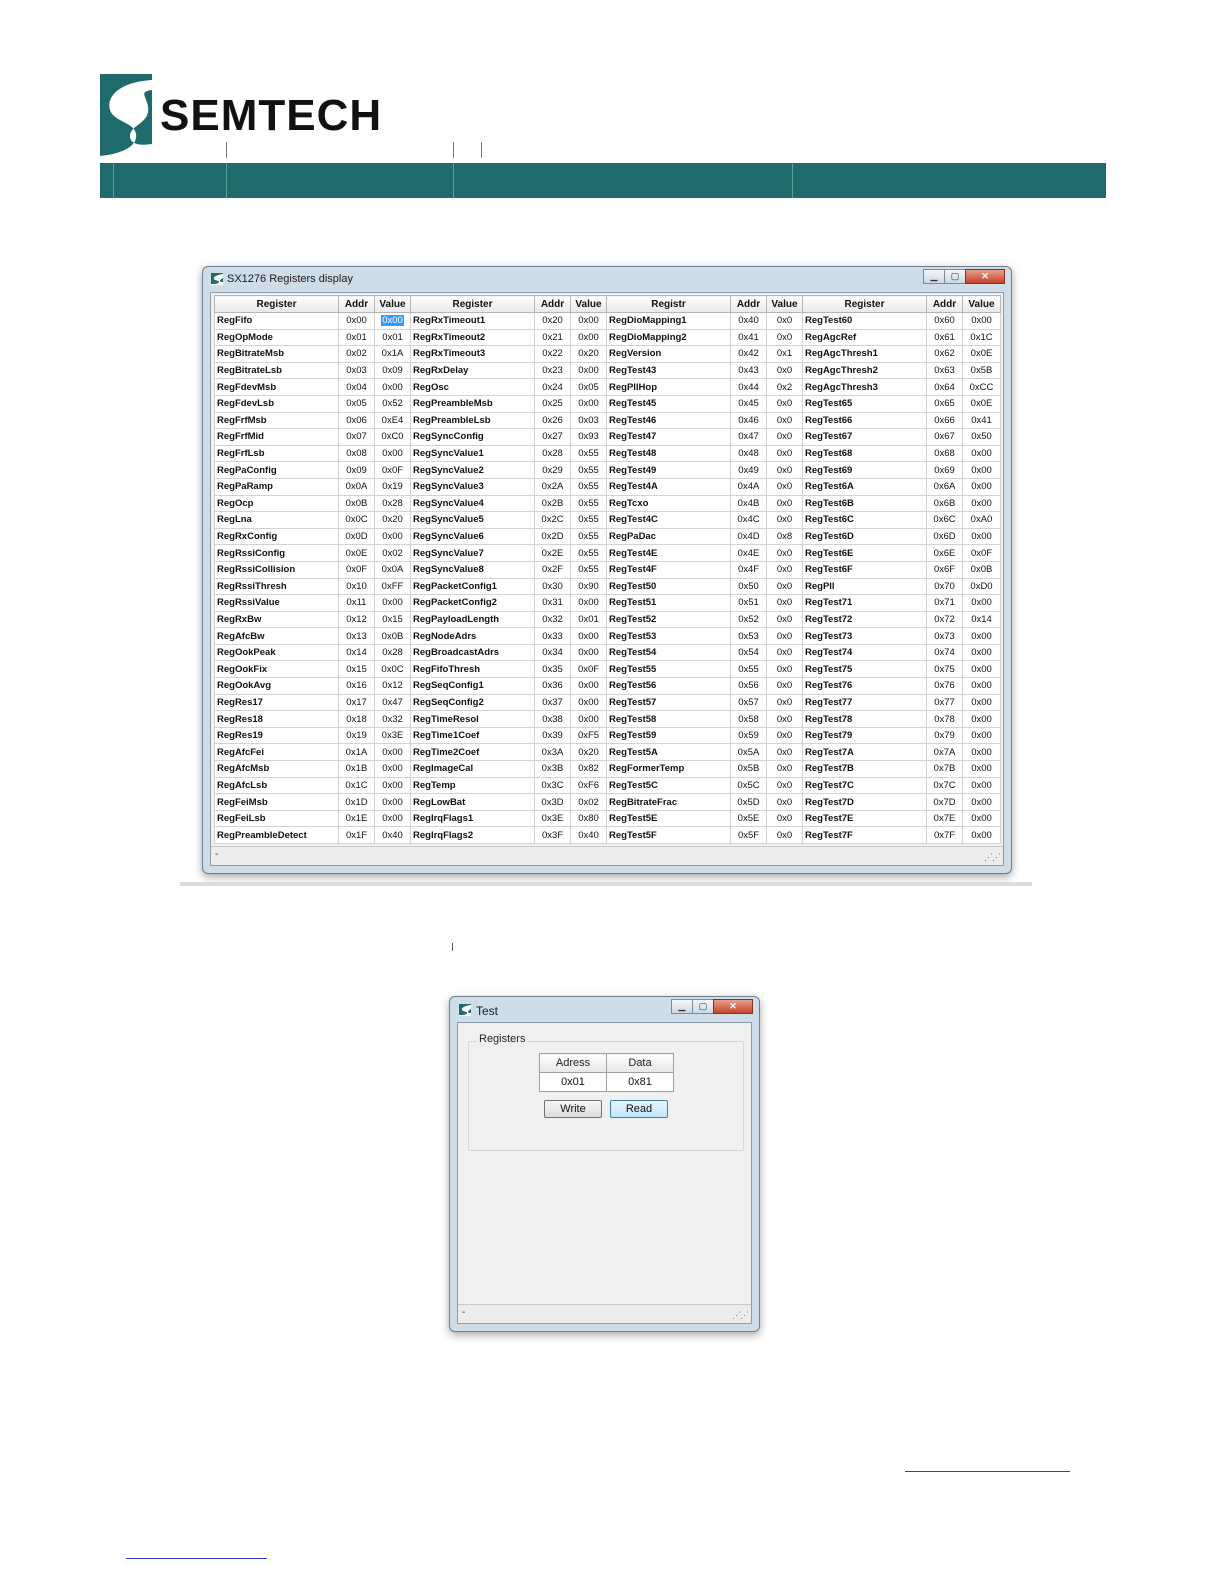 The width and height of the screenshot is (1224, 1584). I want to click on register-value-cell: 0x1, so click(784, 354).